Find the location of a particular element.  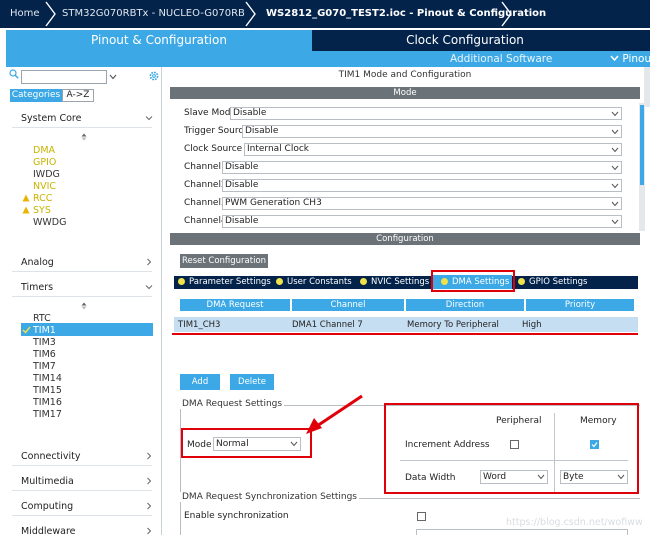

slave-mode-select: Disable is located at coordinates (426, 113).